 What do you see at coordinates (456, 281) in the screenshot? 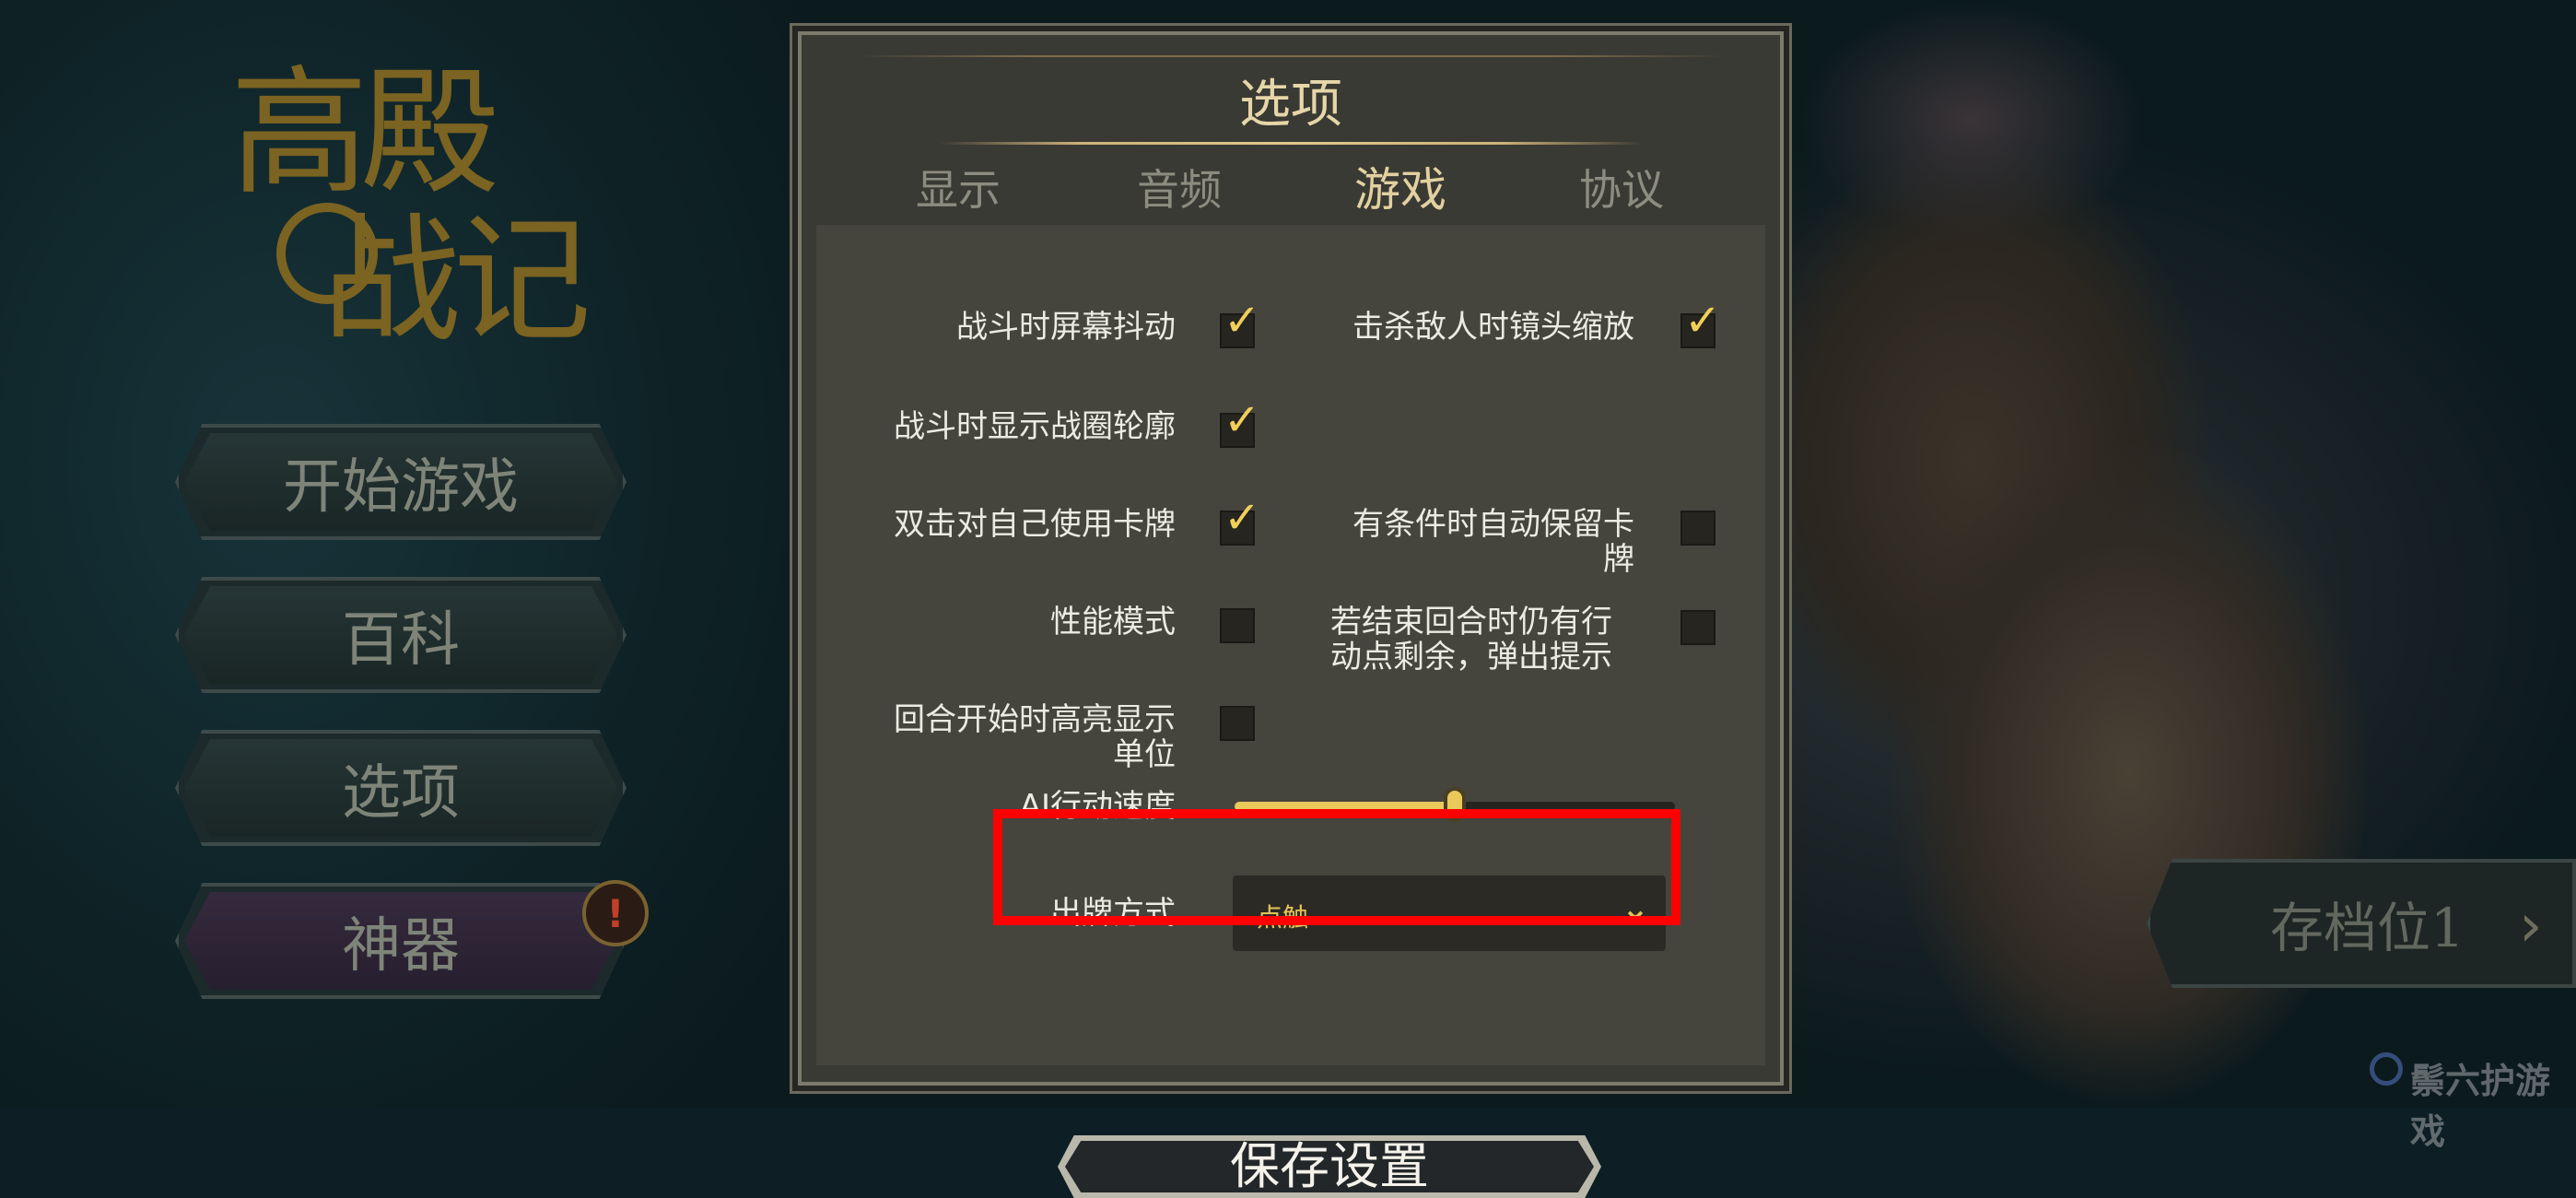
I see `logo-line-2: 战记` at bounding box center [456, 281].